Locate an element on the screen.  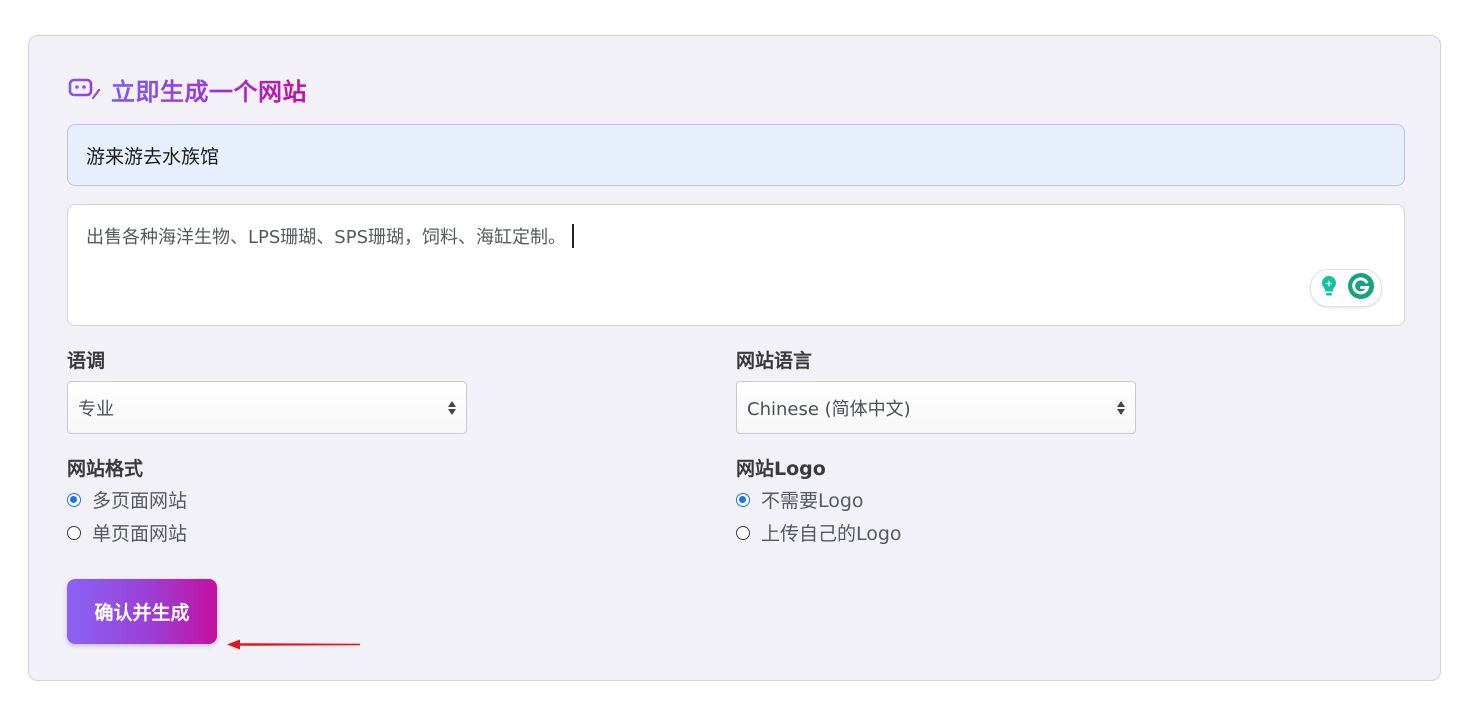
language-label: 网站语言 is located at coordinates (774, 361).